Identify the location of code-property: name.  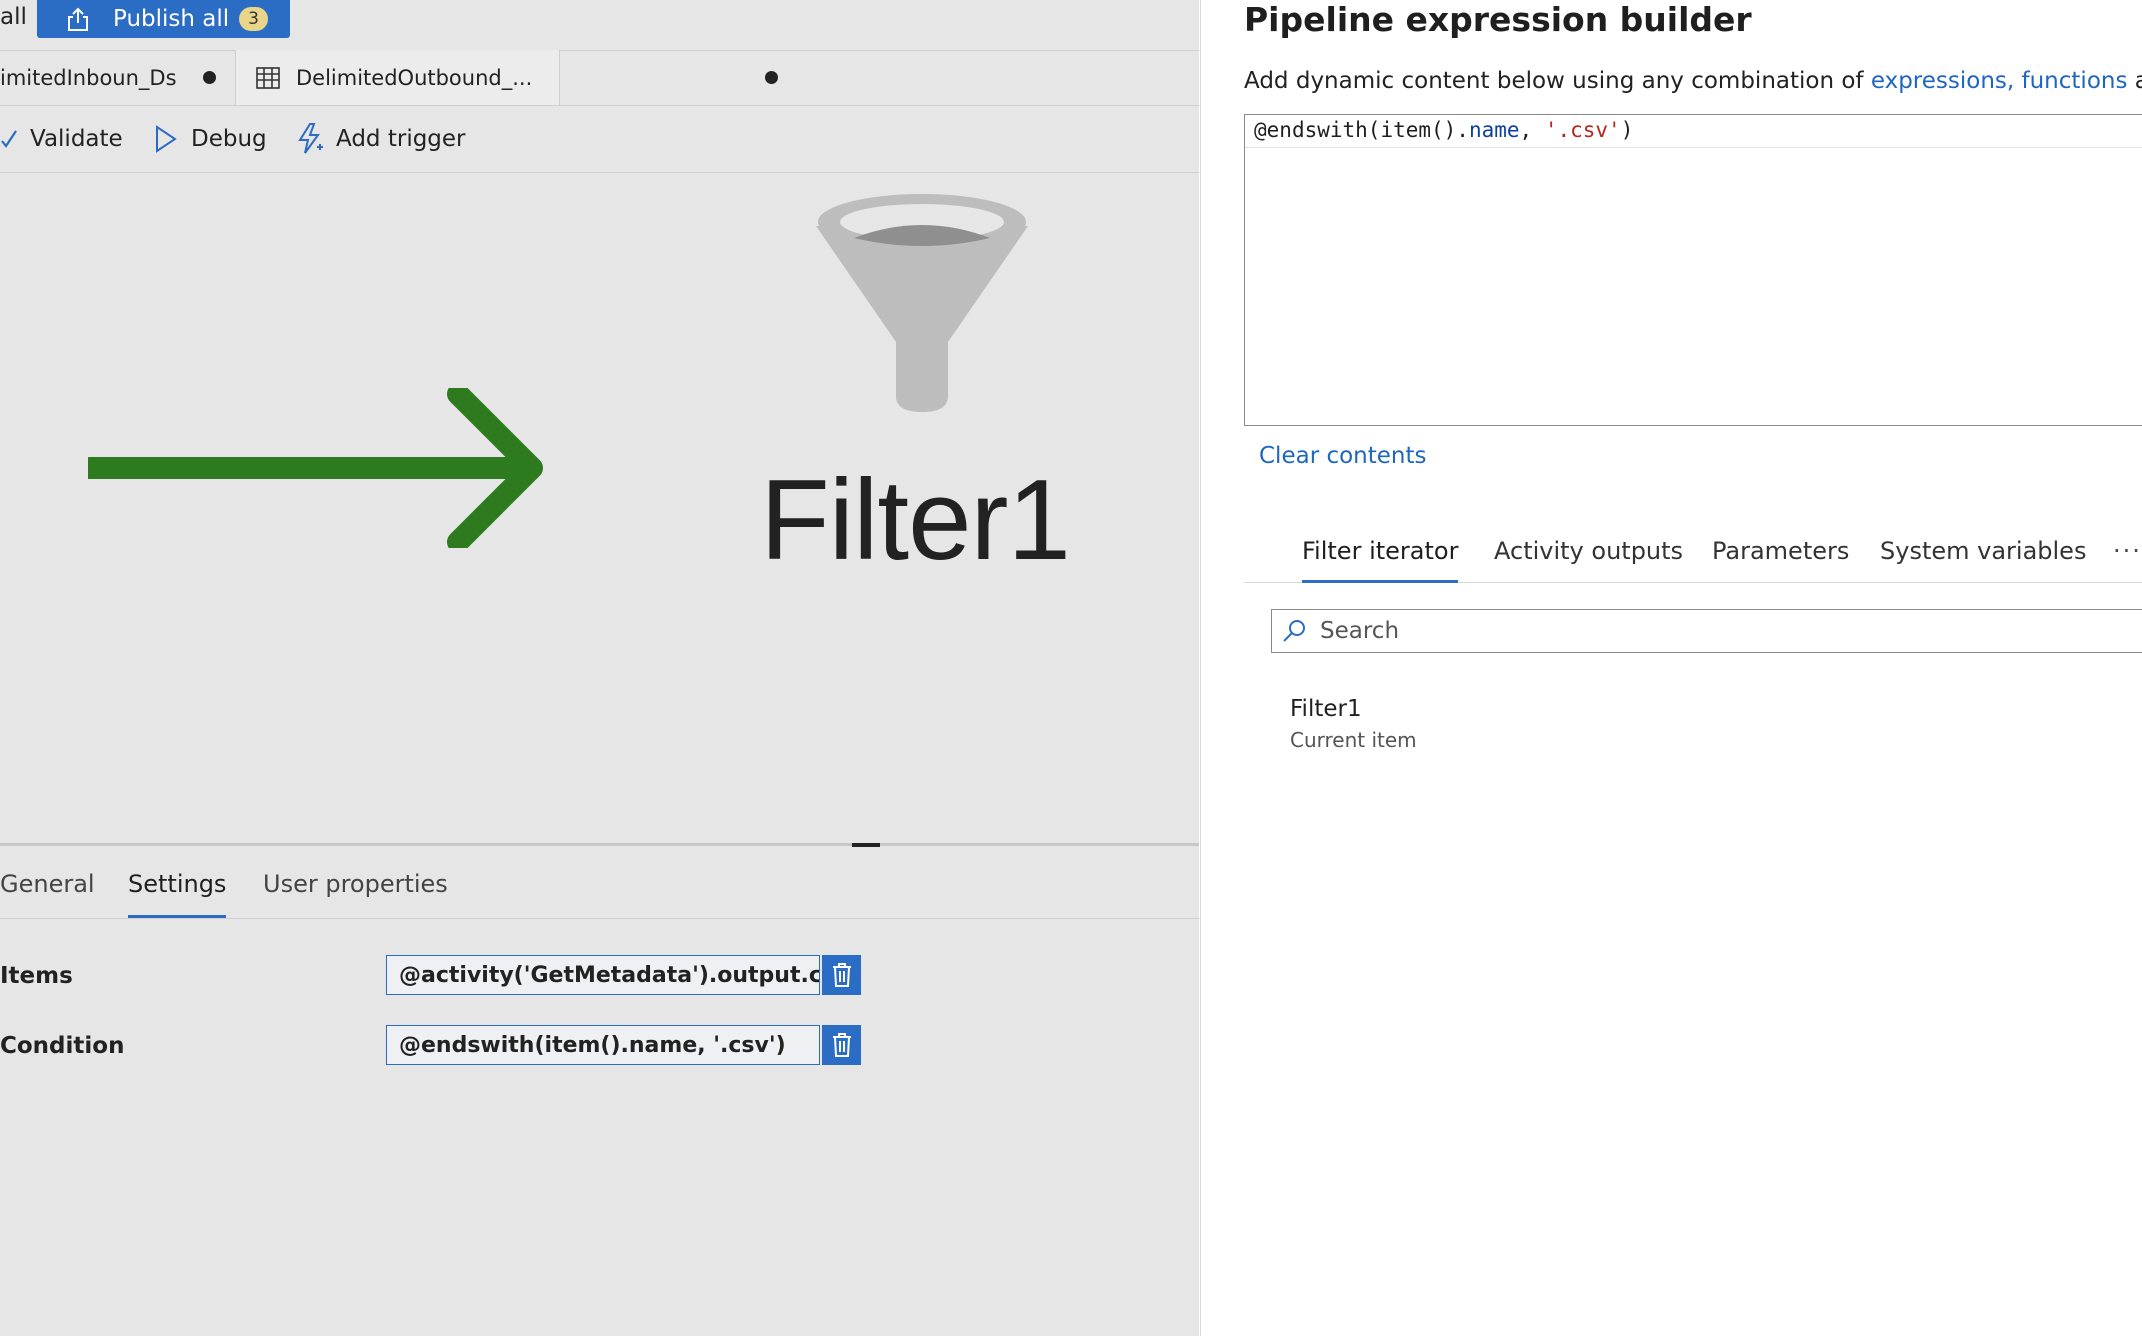
(1494, 130).